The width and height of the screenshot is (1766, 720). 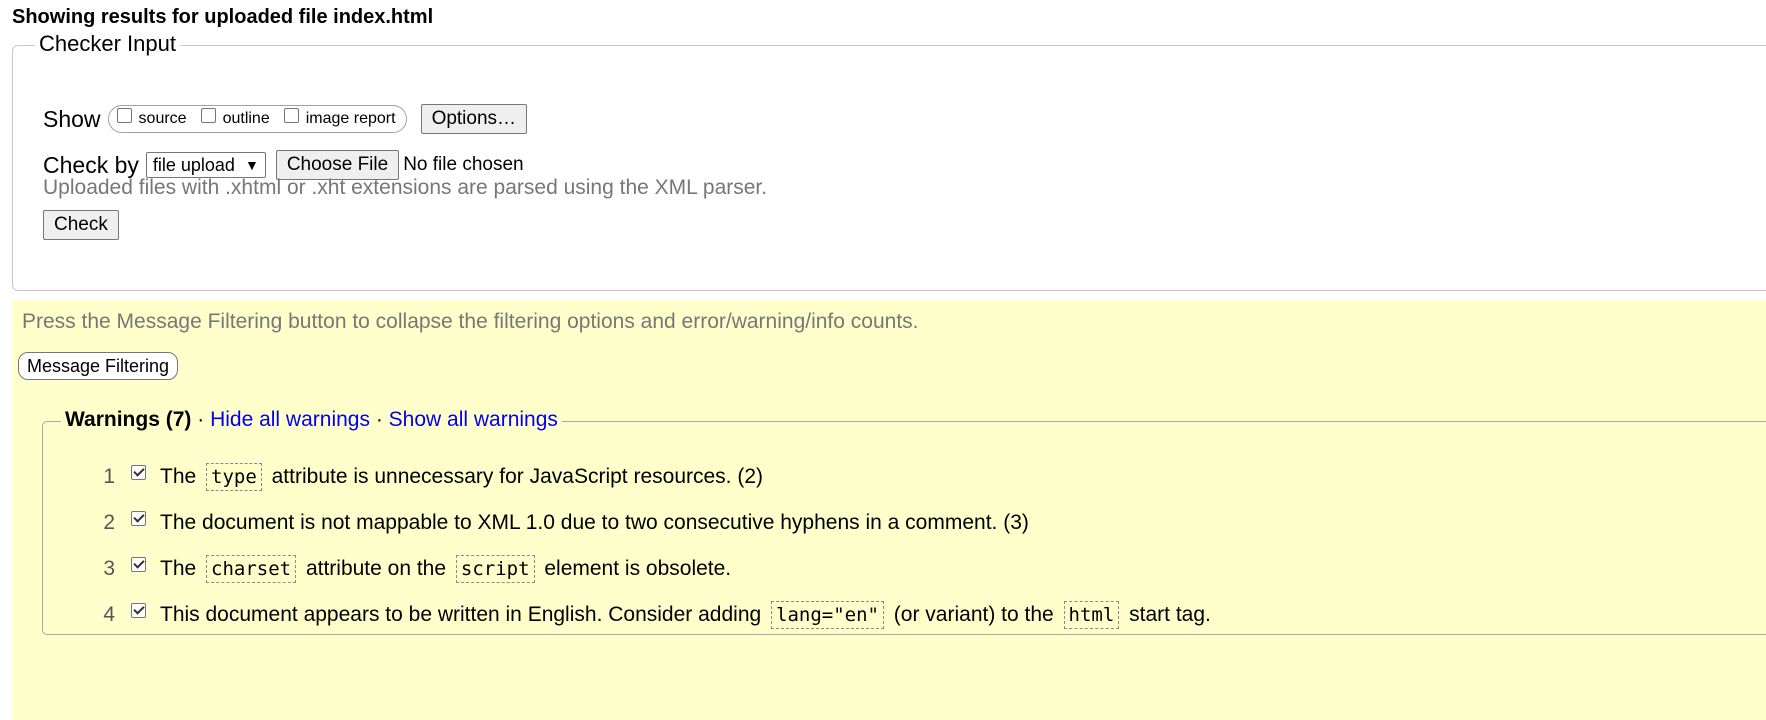 What do you see at coordinates (109, 522) in the screenshot?
I see `warning-number: 2` at bounding box center [109, 522].